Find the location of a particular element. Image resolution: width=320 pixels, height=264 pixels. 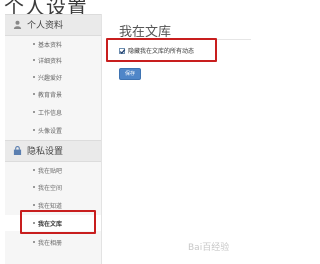

sidebar-item-label: 工作信息 is located at coordinates (50, 113).